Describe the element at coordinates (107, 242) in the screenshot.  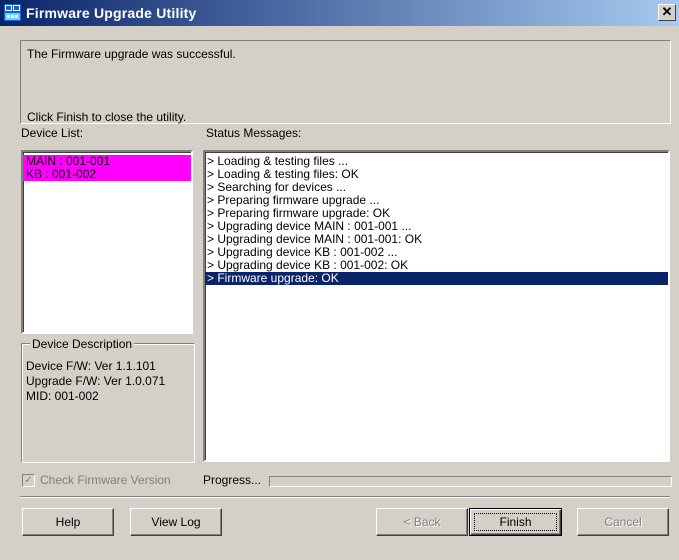
I see `device-list: MAIN : 001-001 KB : 001-002` at that location.